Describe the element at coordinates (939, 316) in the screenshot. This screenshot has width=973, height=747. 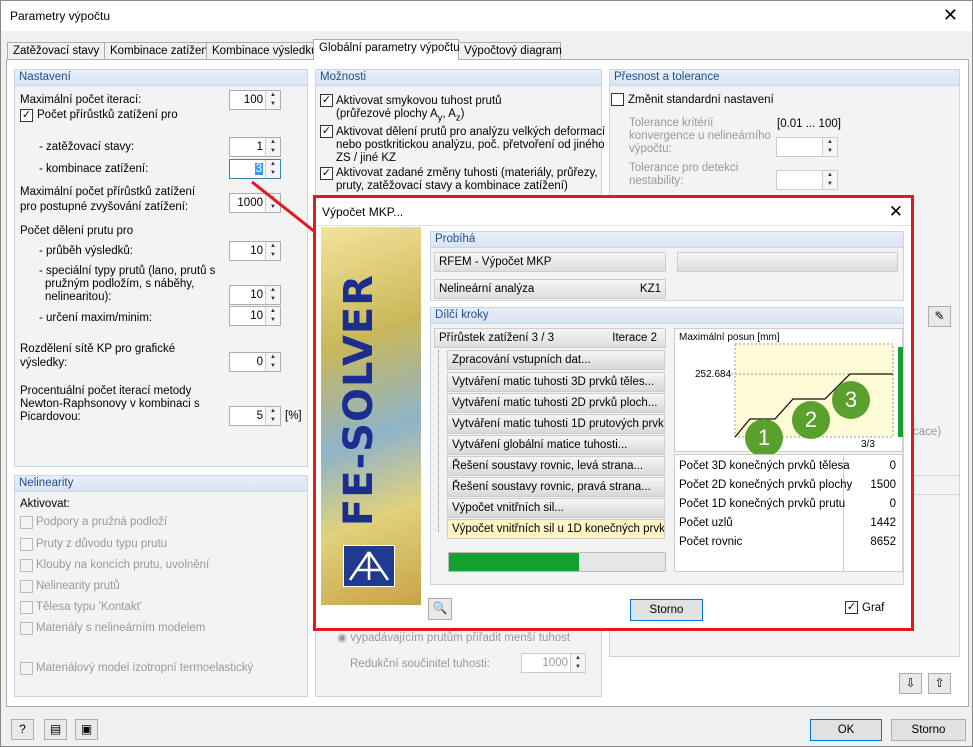
I see `edit-icon: ✎` at that location.